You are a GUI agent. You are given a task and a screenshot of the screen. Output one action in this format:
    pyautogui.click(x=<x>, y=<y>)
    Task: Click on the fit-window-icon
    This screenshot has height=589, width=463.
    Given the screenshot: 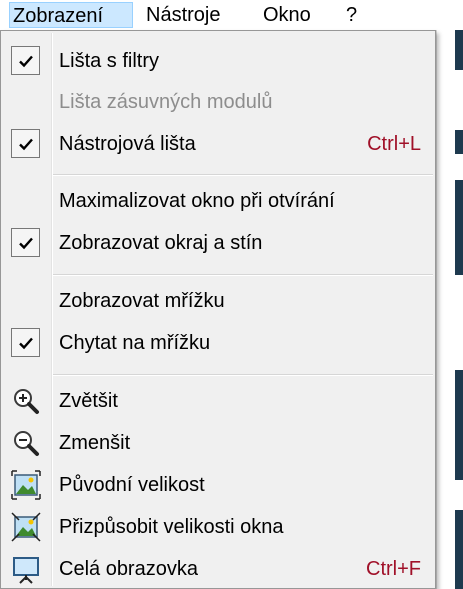 What is the action you would take?
    pyautogui.click(x=26, y=527)
    